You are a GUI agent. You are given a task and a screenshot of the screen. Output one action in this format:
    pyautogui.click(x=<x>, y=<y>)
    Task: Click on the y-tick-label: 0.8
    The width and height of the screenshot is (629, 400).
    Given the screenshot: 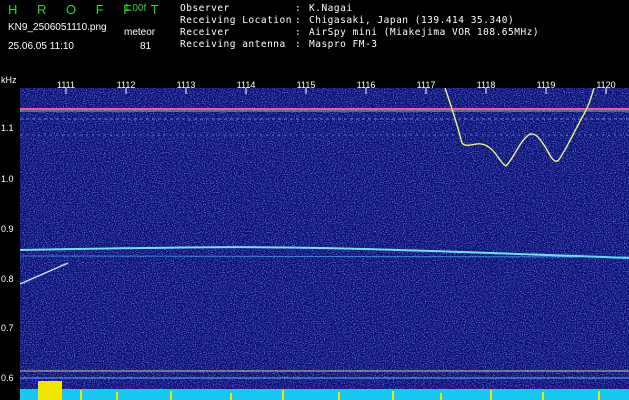 What is the action you would take?
    pyautogui.click(x=7, y=279)
    